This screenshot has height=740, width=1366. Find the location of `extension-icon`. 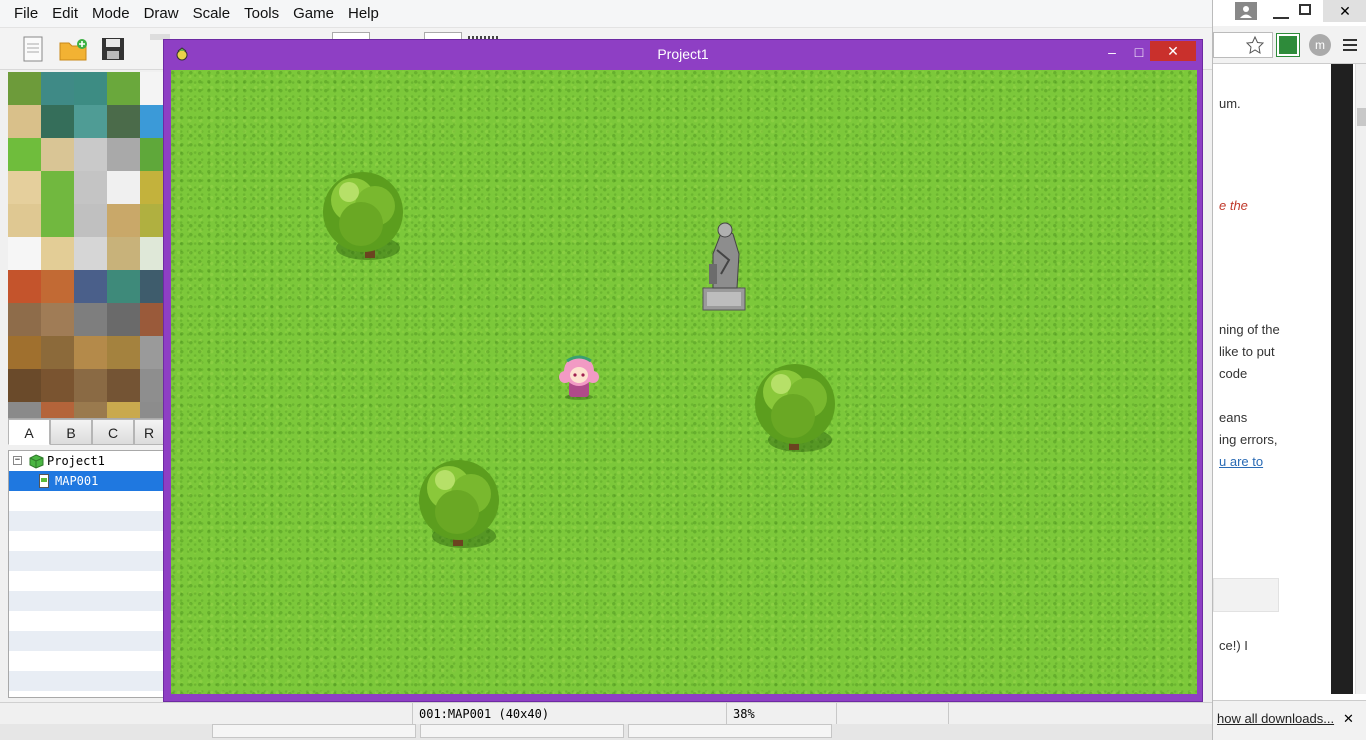

extension-icon is located at coordinates (1288, 45).